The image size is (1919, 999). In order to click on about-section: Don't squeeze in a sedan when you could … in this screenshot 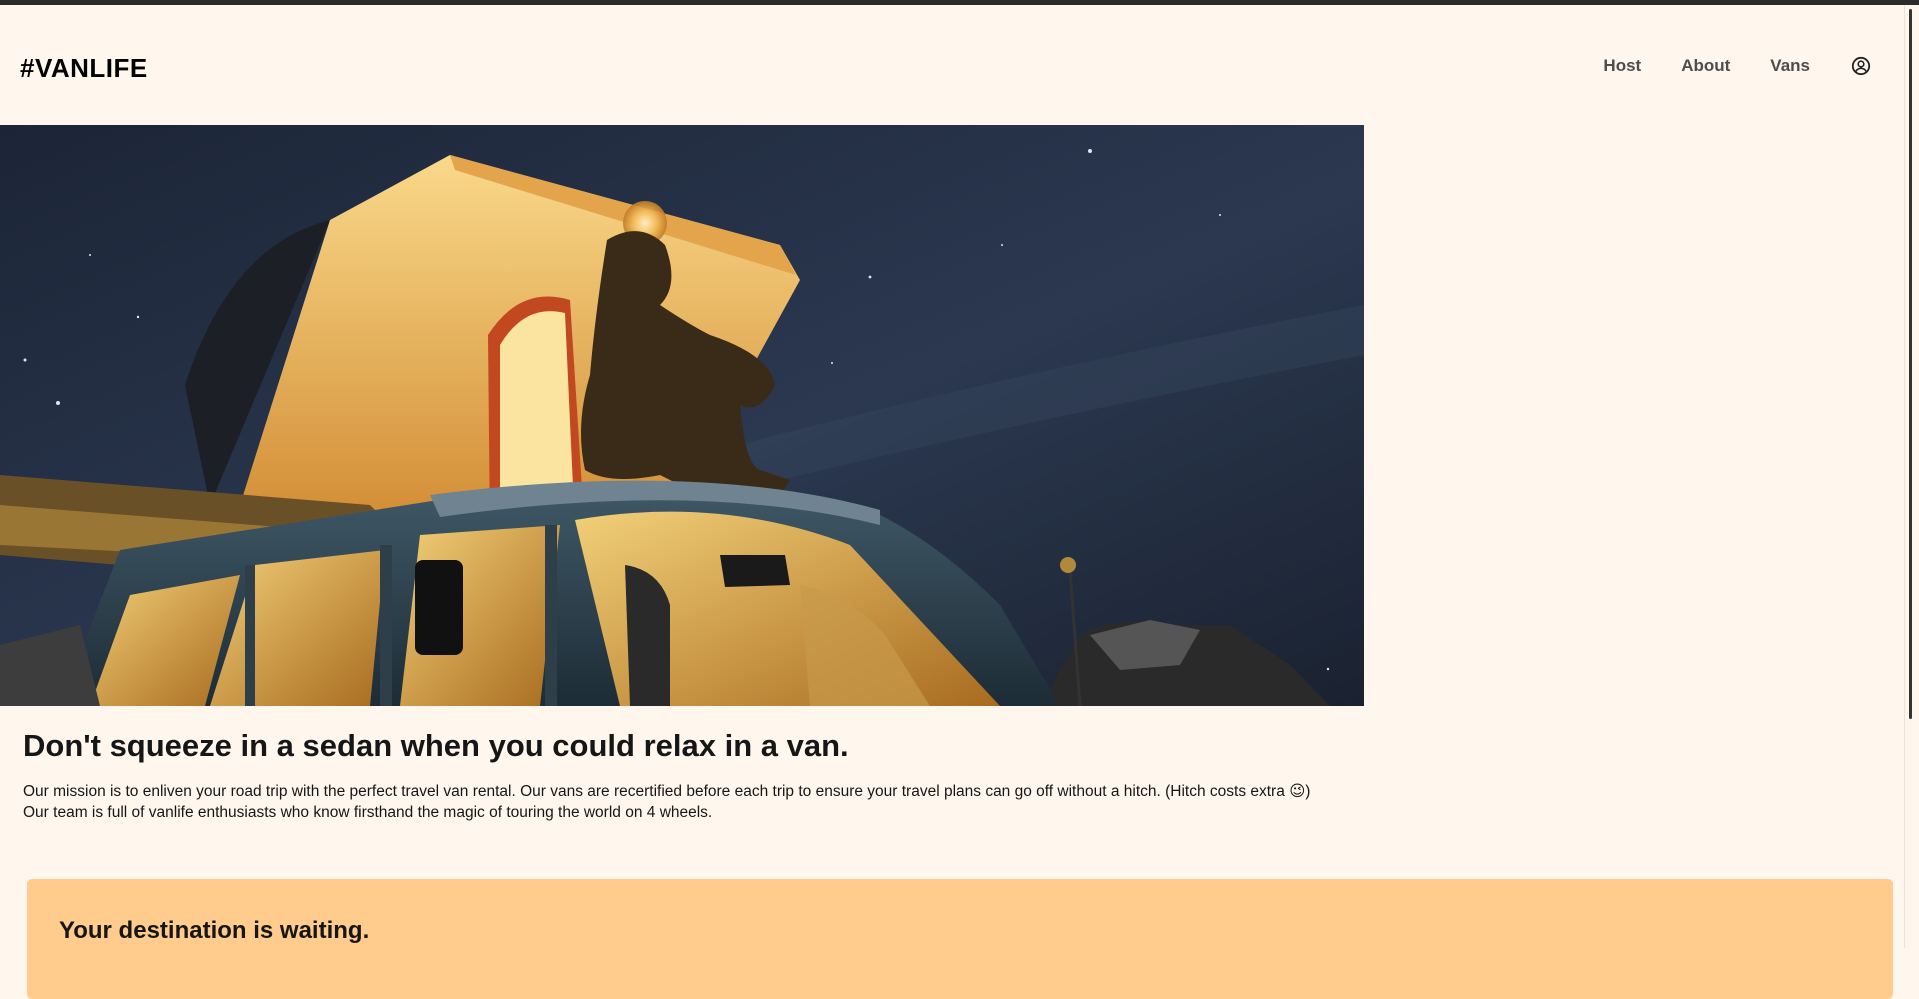, I will do `click(693, 775)`.